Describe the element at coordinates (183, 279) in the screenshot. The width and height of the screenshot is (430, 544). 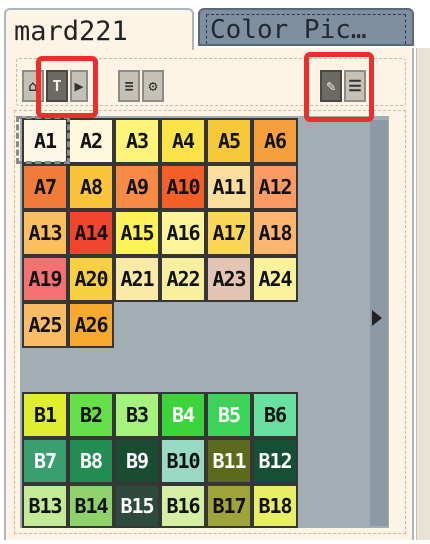
I see `swatch-a22: A22` at that location.